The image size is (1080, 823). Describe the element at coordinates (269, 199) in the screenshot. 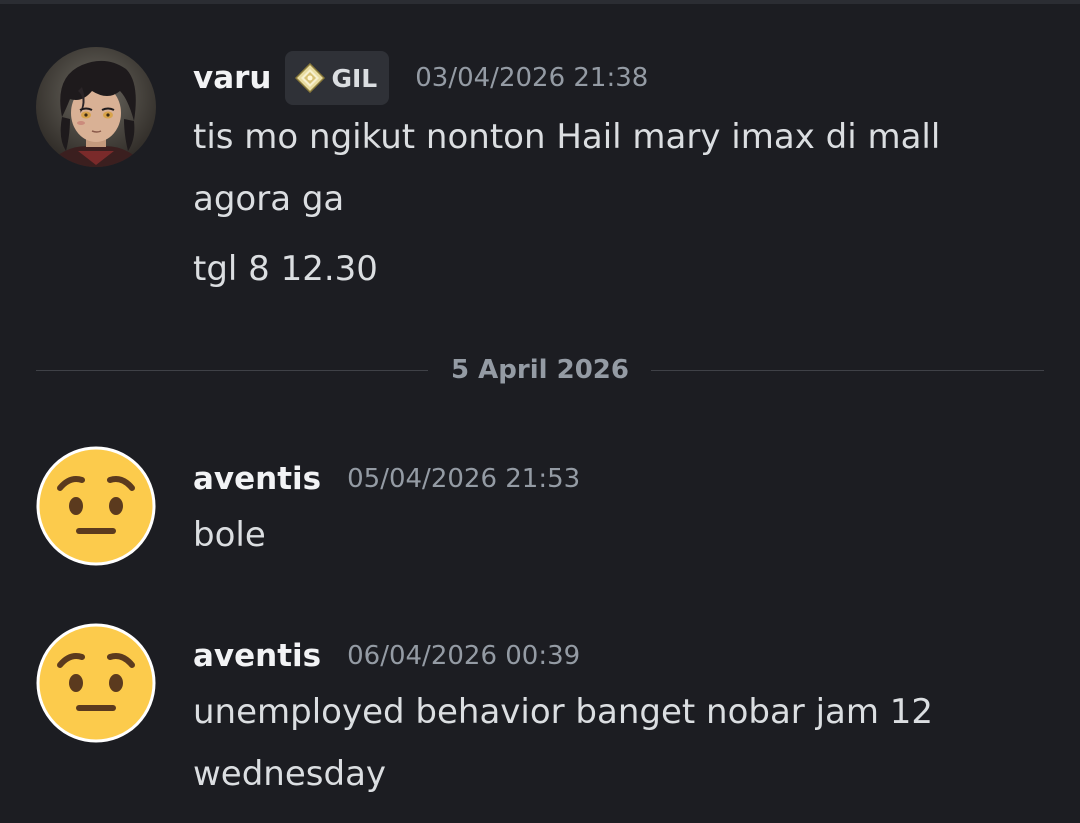

I see `message-text: agora ga` at that location.